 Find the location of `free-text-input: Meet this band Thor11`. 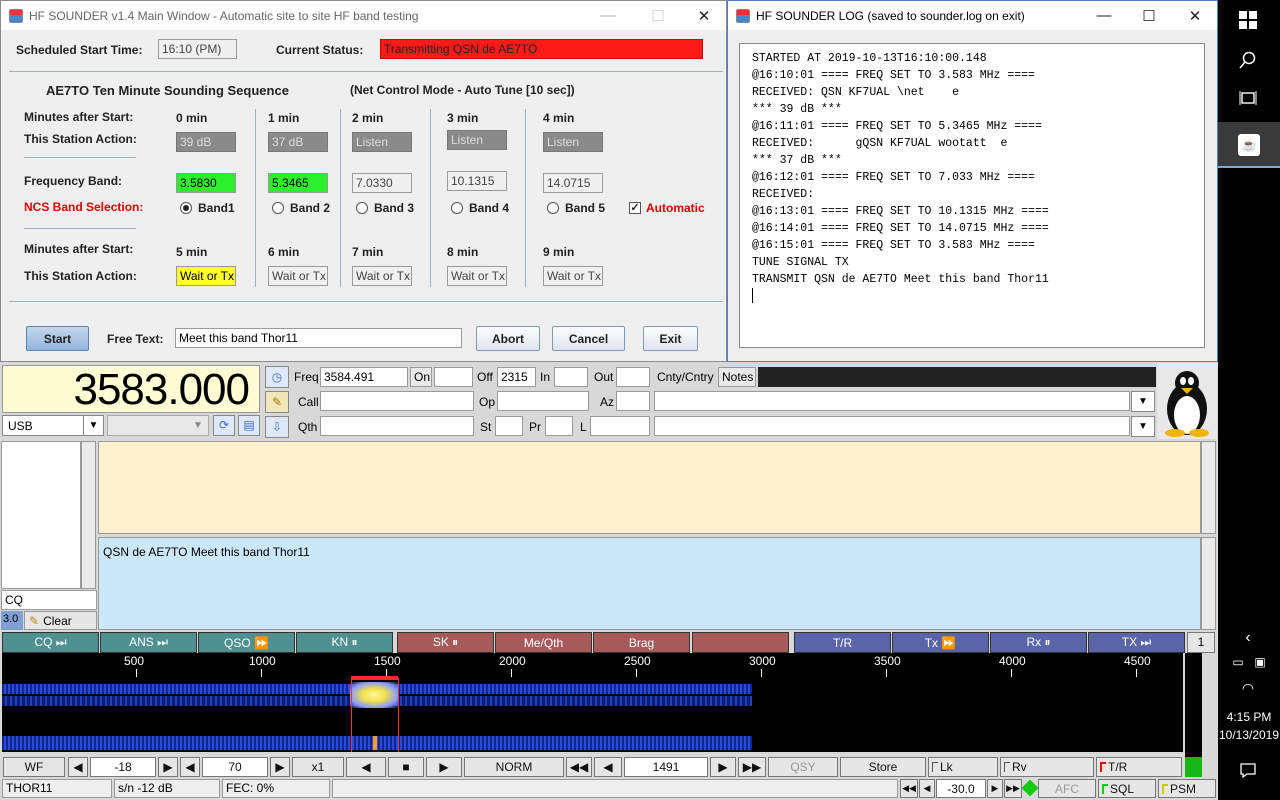

free-text-input: Meet this band Thor11 is located at coordinates (318, 338).